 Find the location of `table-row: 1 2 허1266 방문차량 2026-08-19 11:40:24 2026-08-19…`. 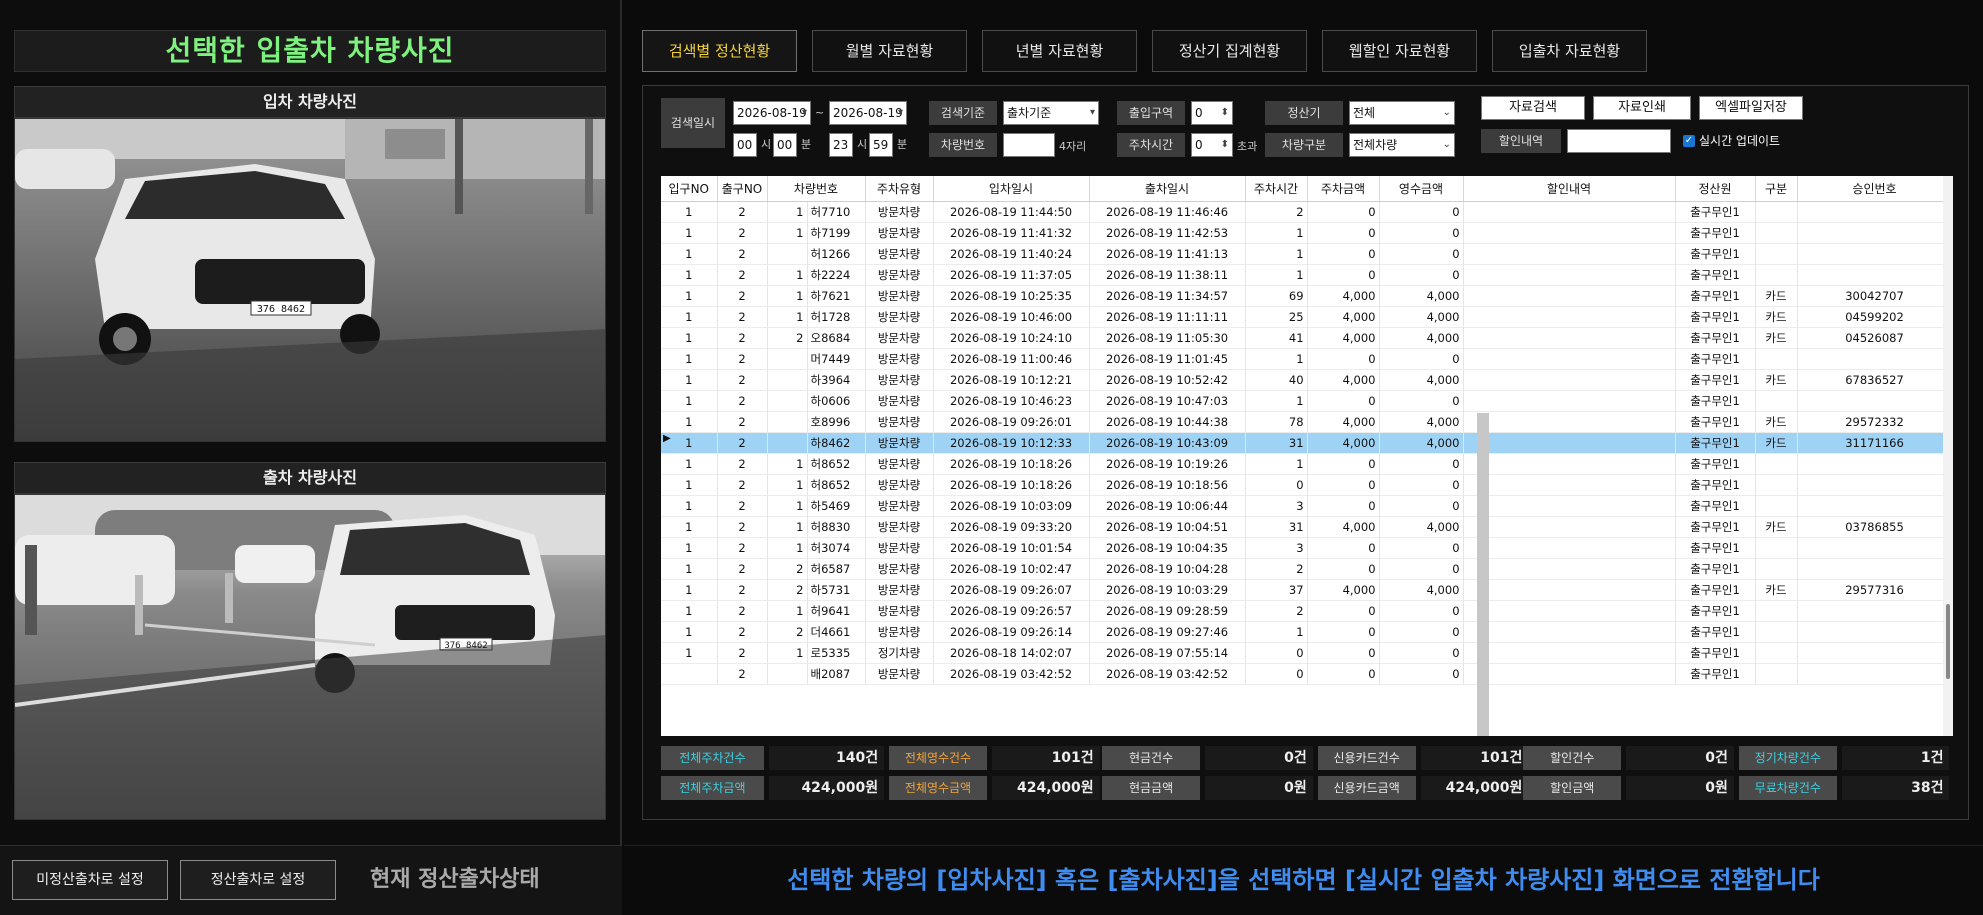

table-row: 1 2 허1266 방문차량 2026-08-19 11:40:24 2026-08-19… is located at coordinates (1306, 254).